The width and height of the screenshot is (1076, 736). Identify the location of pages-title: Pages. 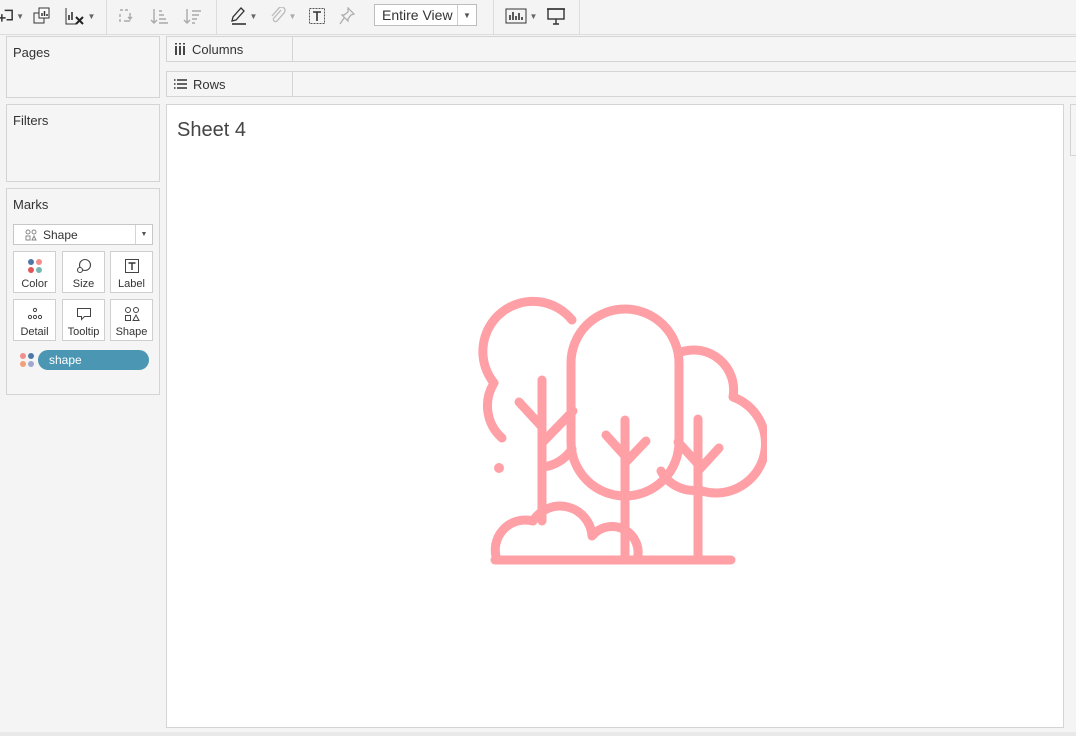
(31, 52).